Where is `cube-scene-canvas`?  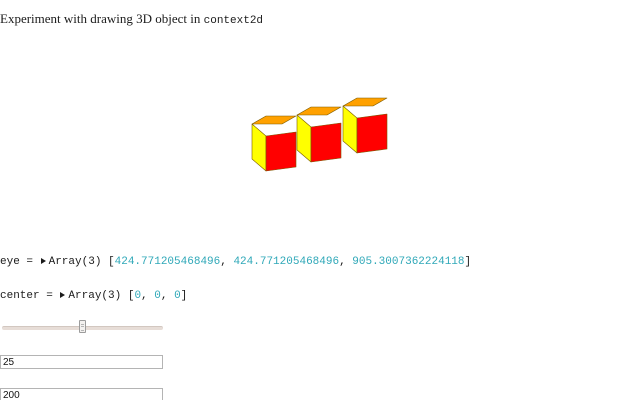
cube-scene-canvas is located at coordinates (319, 134).